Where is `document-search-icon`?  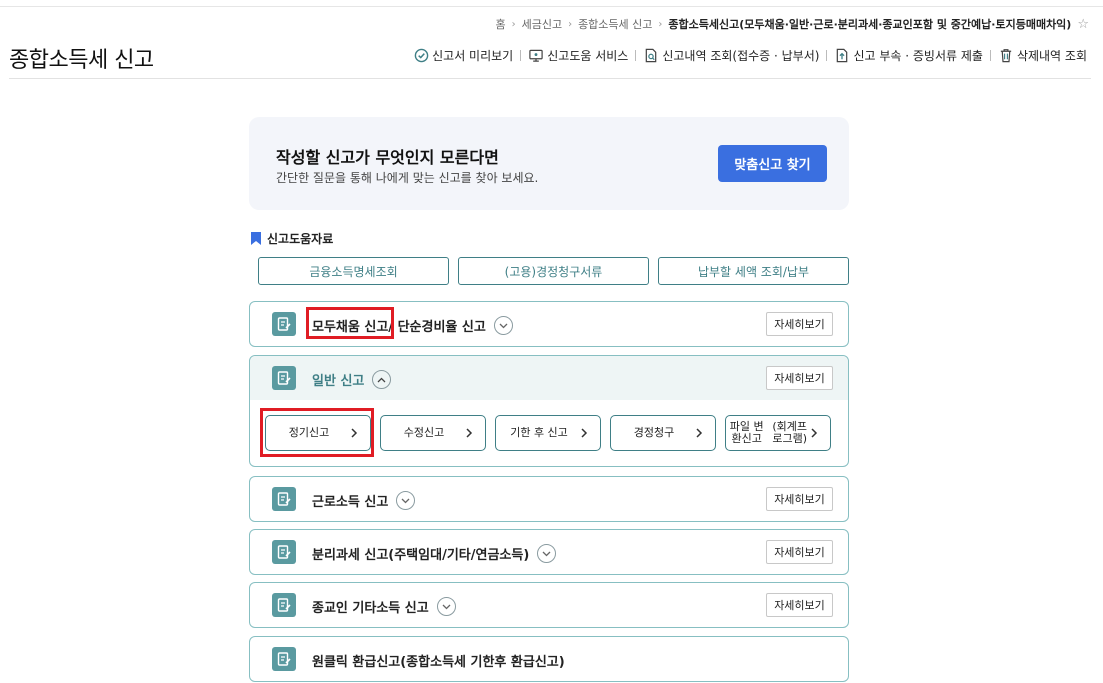 document-search-icon is located at coordinates (651, 56).